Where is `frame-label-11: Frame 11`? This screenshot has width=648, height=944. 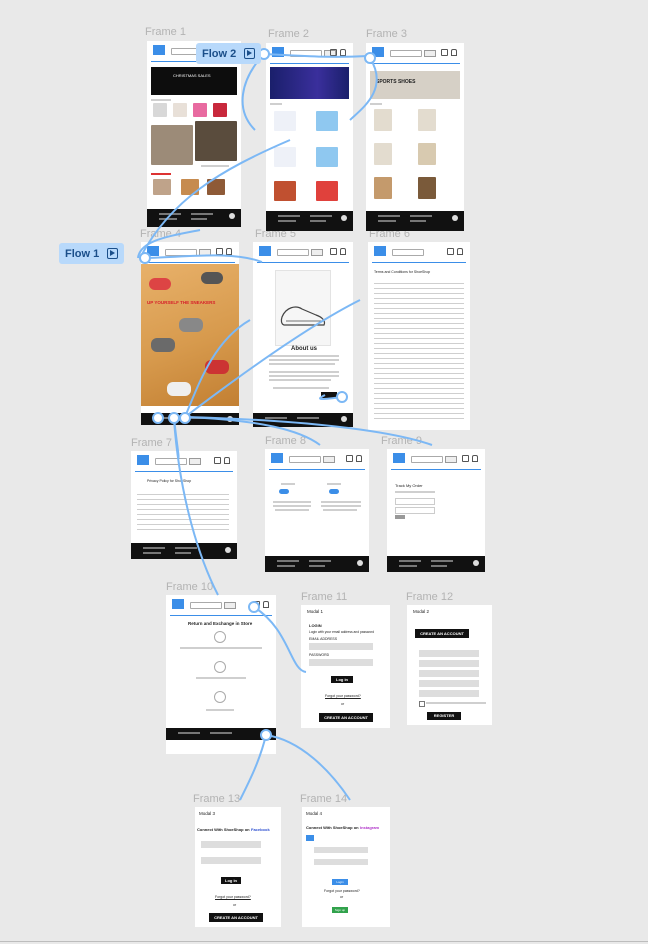
frame-label-11: Frame 11 is located at coordinates (324, 597).